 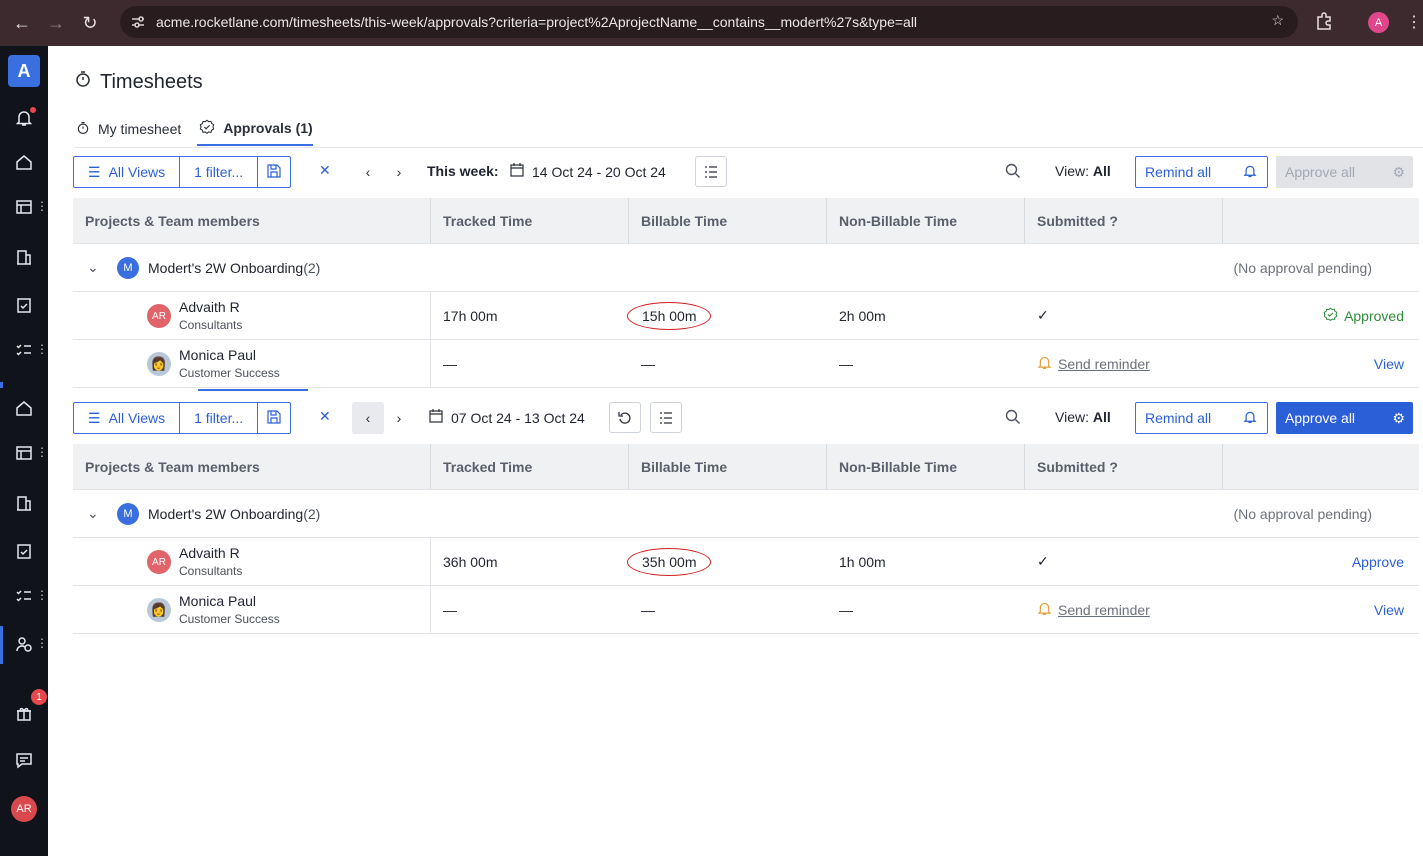 I want to click on site-settings-icon, so click(x=138, y=22).